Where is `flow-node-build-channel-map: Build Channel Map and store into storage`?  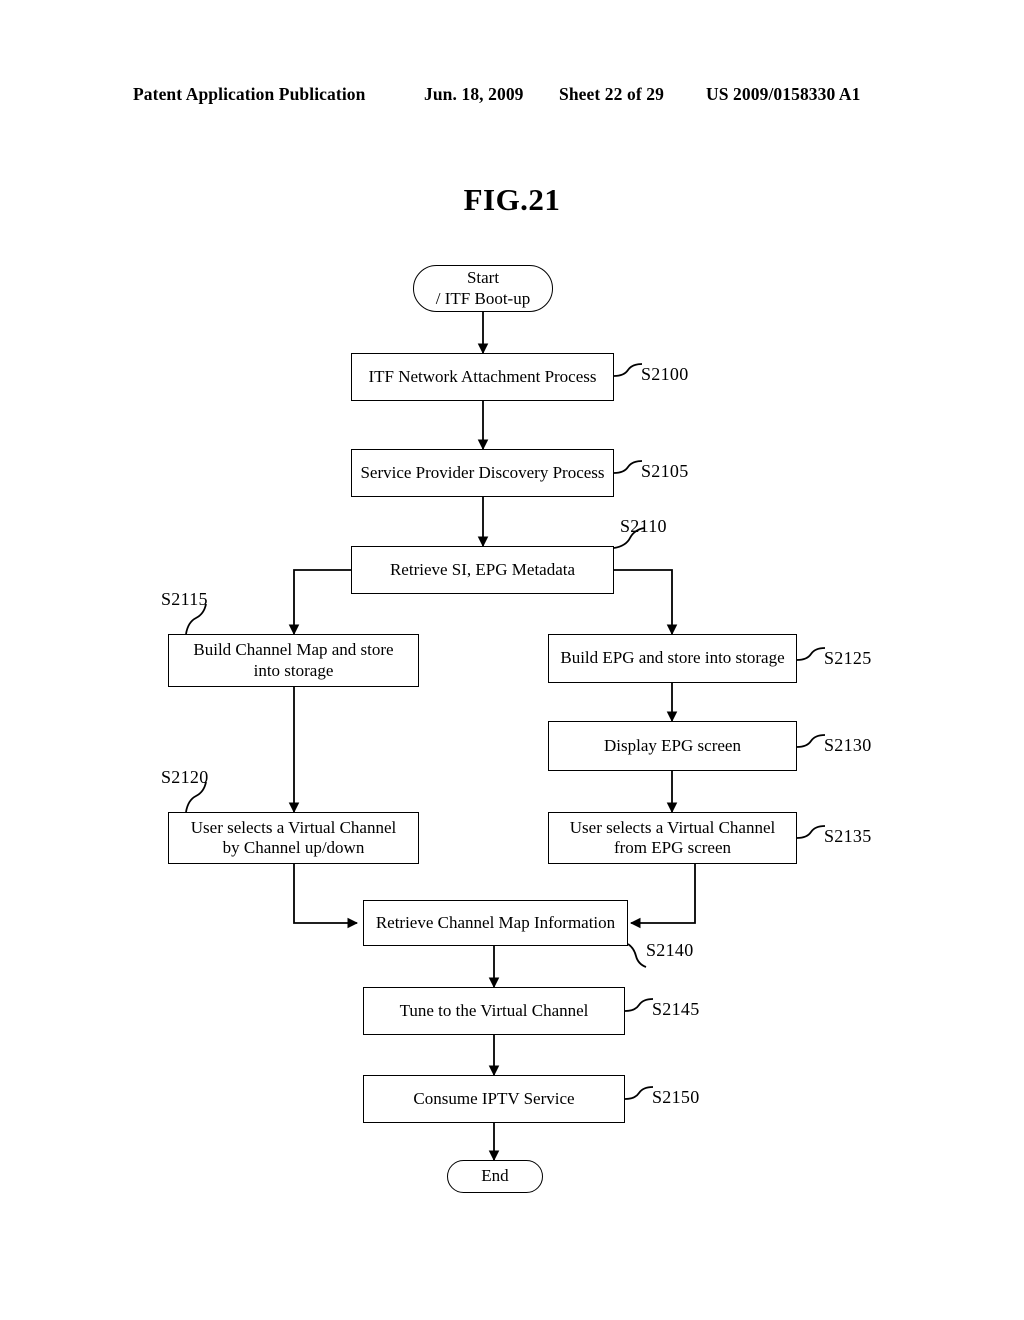 flow-node-build-channel-map: Build Channel Map and store into storage is located at coordinates (293, 660).